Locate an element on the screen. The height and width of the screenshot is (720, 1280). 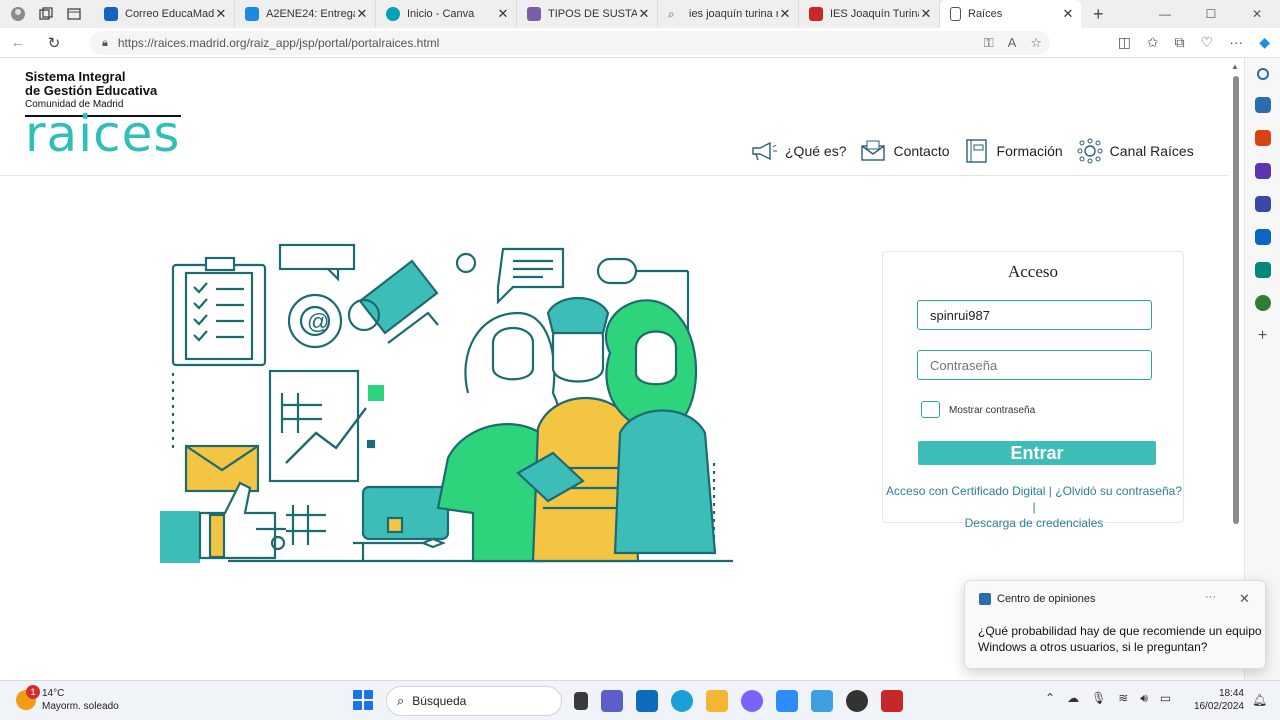
search-label: Búsqueda is located at coordinates (439, 701).